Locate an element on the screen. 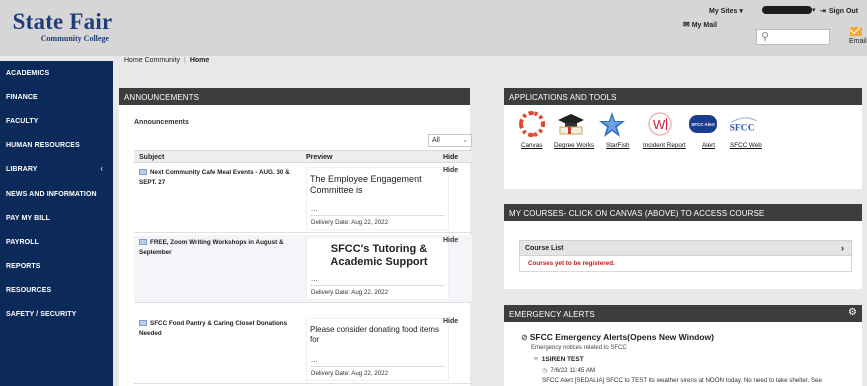 The height and width of the screenshot is (386, 867). chevron-down-icon: ⌄ is located at coordinates (465, 140).